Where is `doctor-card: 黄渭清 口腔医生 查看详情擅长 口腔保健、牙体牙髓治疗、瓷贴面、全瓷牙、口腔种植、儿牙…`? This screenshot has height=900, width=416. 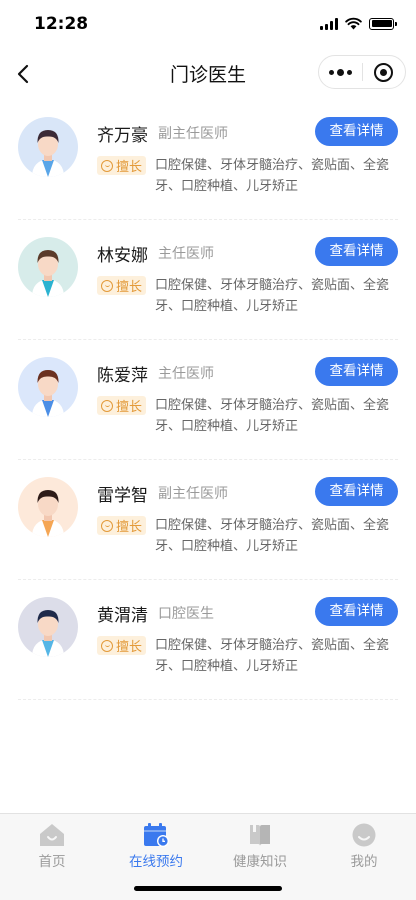
doctor-card: 黄渭清 口腔医生 查看详情擅长 口腔保健、牙体牙髓治疗、瓷贴面、全瓷牙、口腔种植、儿牙… is located at coordinates (208, 640).